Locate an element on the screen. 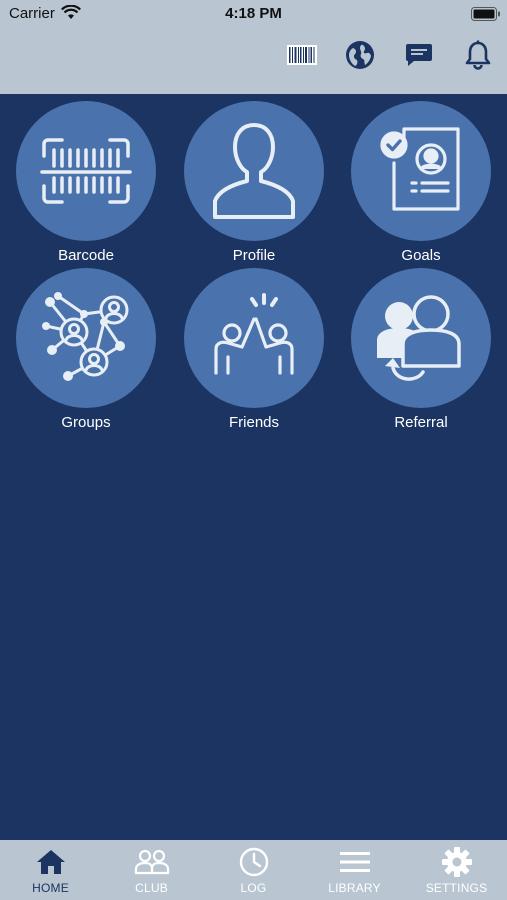 This screenshot has width=507, height=900. tab-bar: HOME CLUB LOG LIBRARY SETTINGS is located at coordinates (253, 870).